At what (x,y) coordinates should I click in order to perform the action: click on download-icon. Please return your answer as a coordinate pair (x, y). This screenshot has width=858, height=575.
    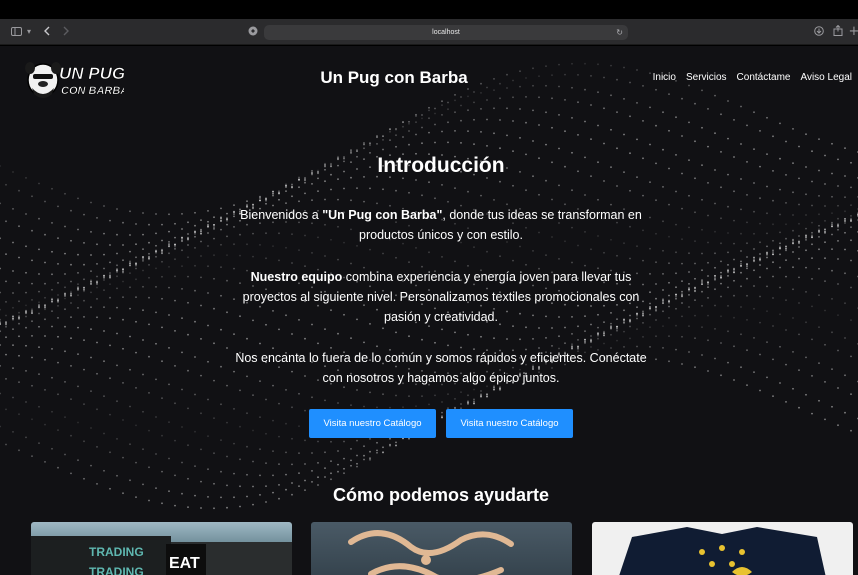
    Looking at the image, I should click on (819, 32).